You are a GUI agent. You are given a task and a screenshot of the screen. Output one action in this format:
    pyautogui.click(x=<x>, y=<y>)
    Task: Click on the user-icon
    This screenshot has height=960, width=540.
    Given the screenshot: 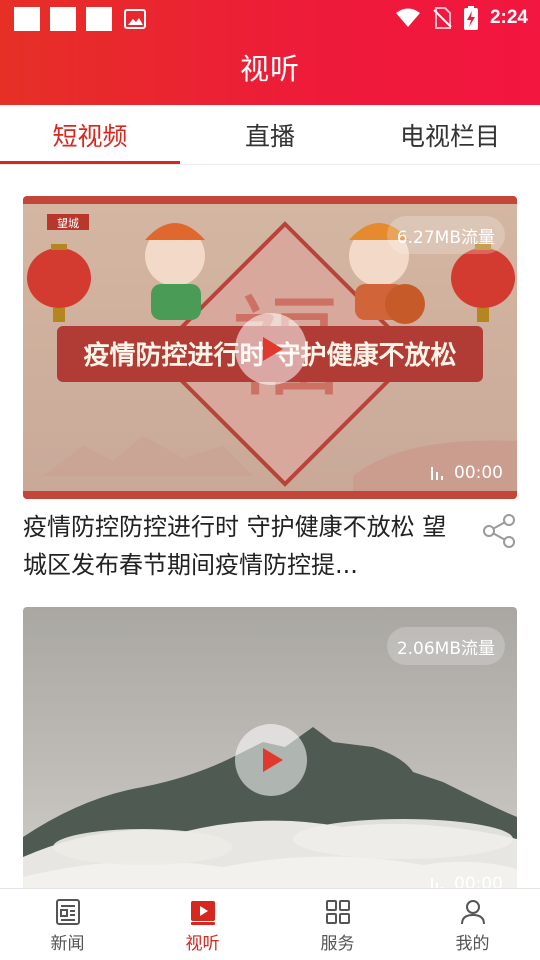 What is the action you would take?
    pyautogui.click(x=472, y=912)
    